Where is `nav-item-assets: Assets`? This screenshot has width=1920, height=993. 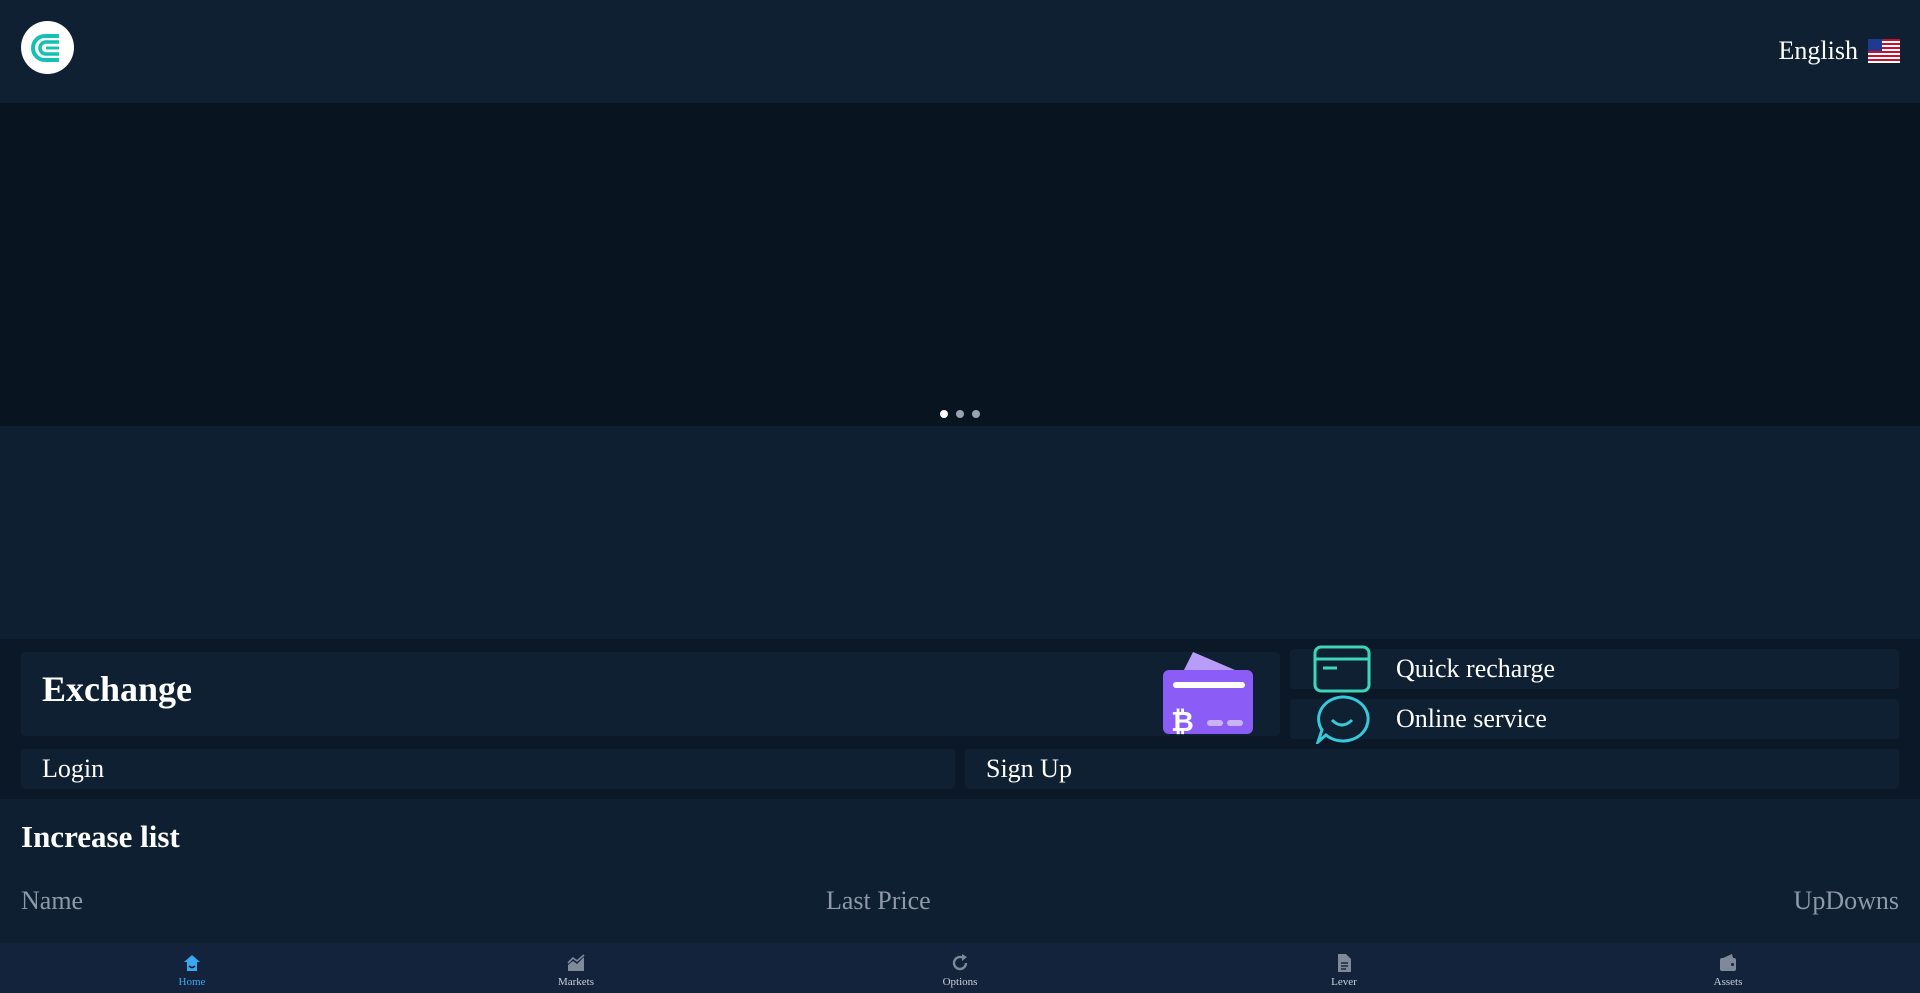 nav-item-assets: Assets is located at coordinates (1728, 968).